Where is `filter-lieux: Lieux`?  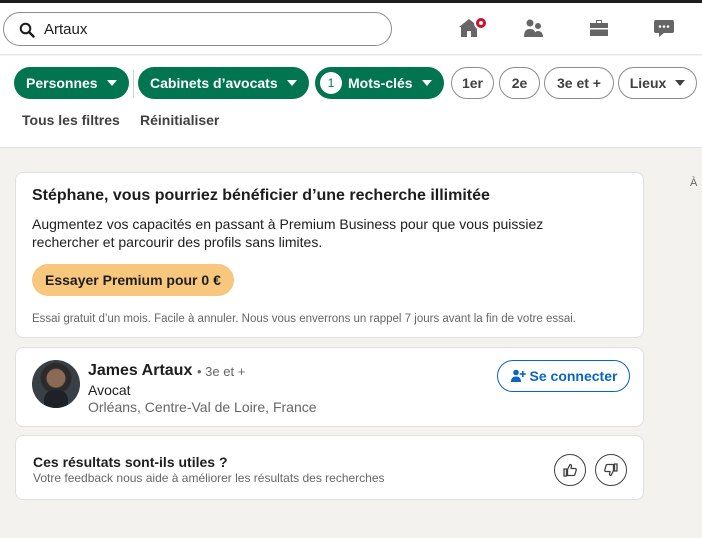
filter-lieux: Lieux is located at coordinates (657, 83).